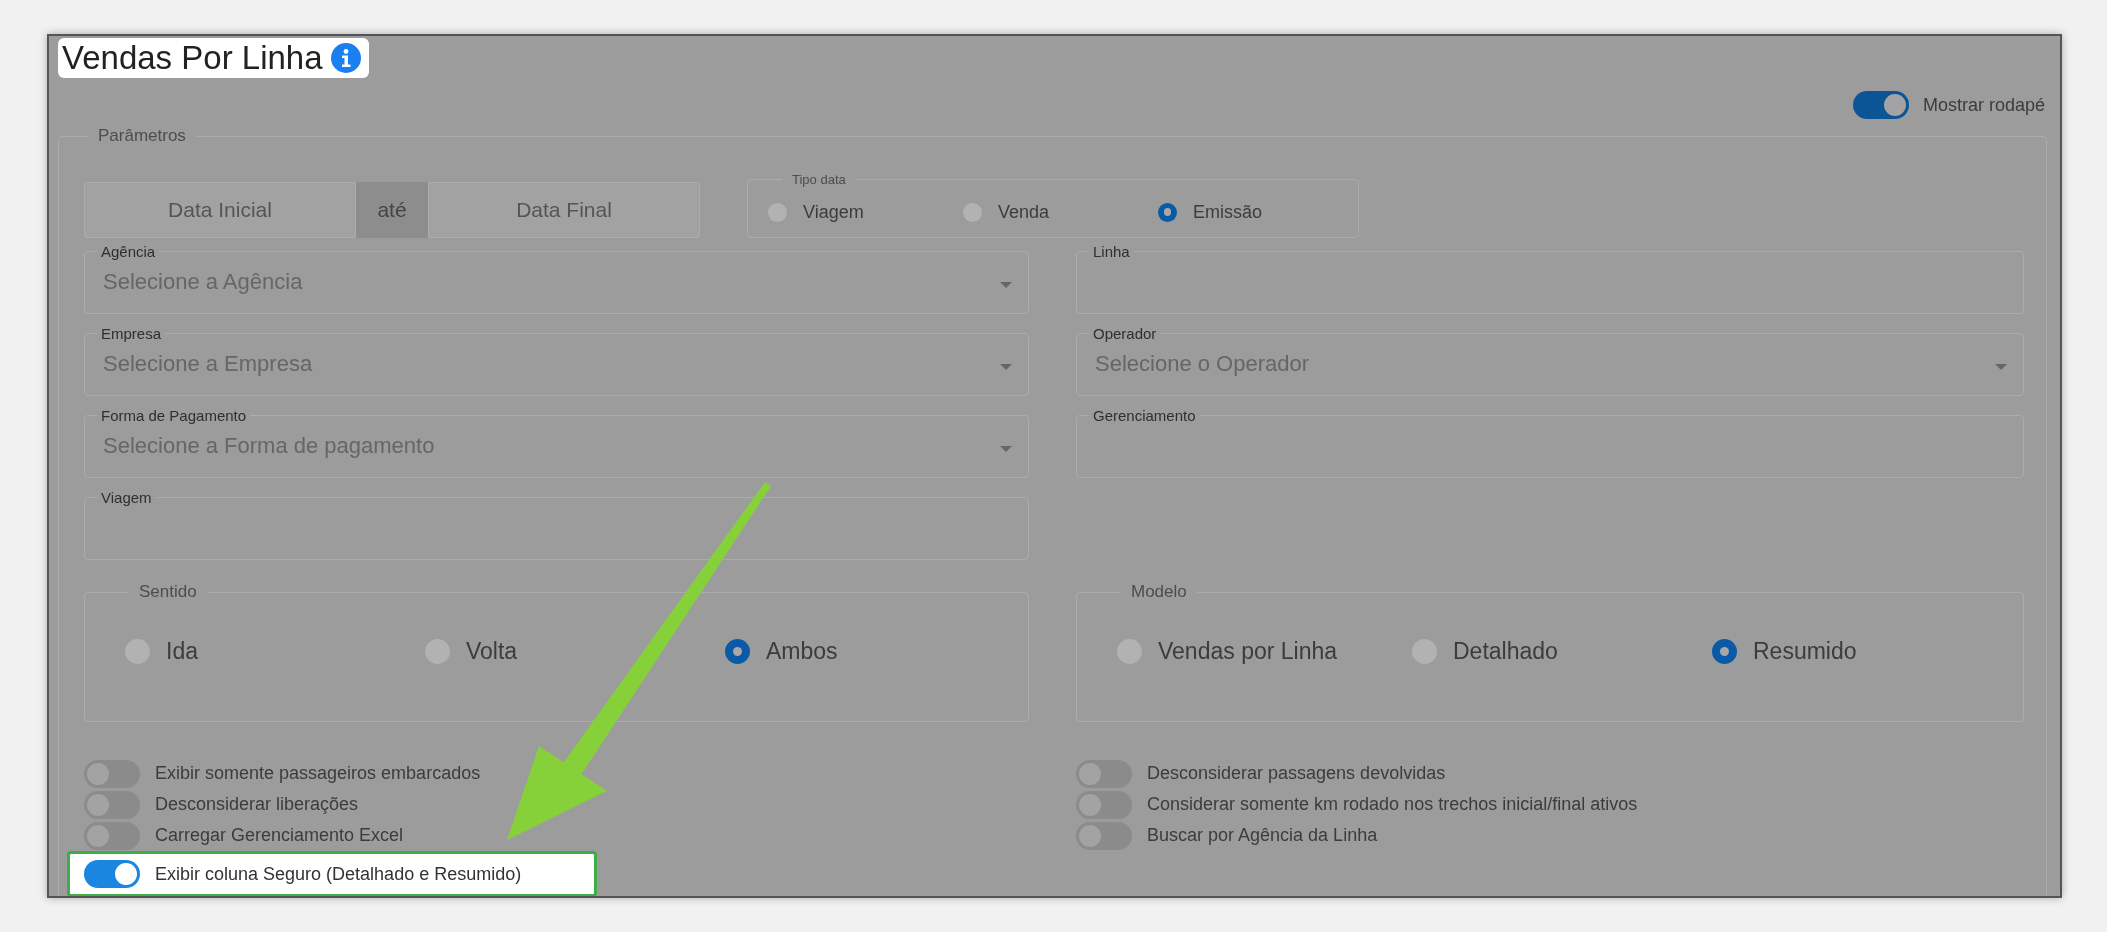 Image resolution: width=2107 pixels, height=932 pixels. What do you see at coordinates (338, 874) in the screenshot?
I see `toggle-label: Exibir coluna Seguro (Detalhado e Resumido)` at bounding box center [338, 874].